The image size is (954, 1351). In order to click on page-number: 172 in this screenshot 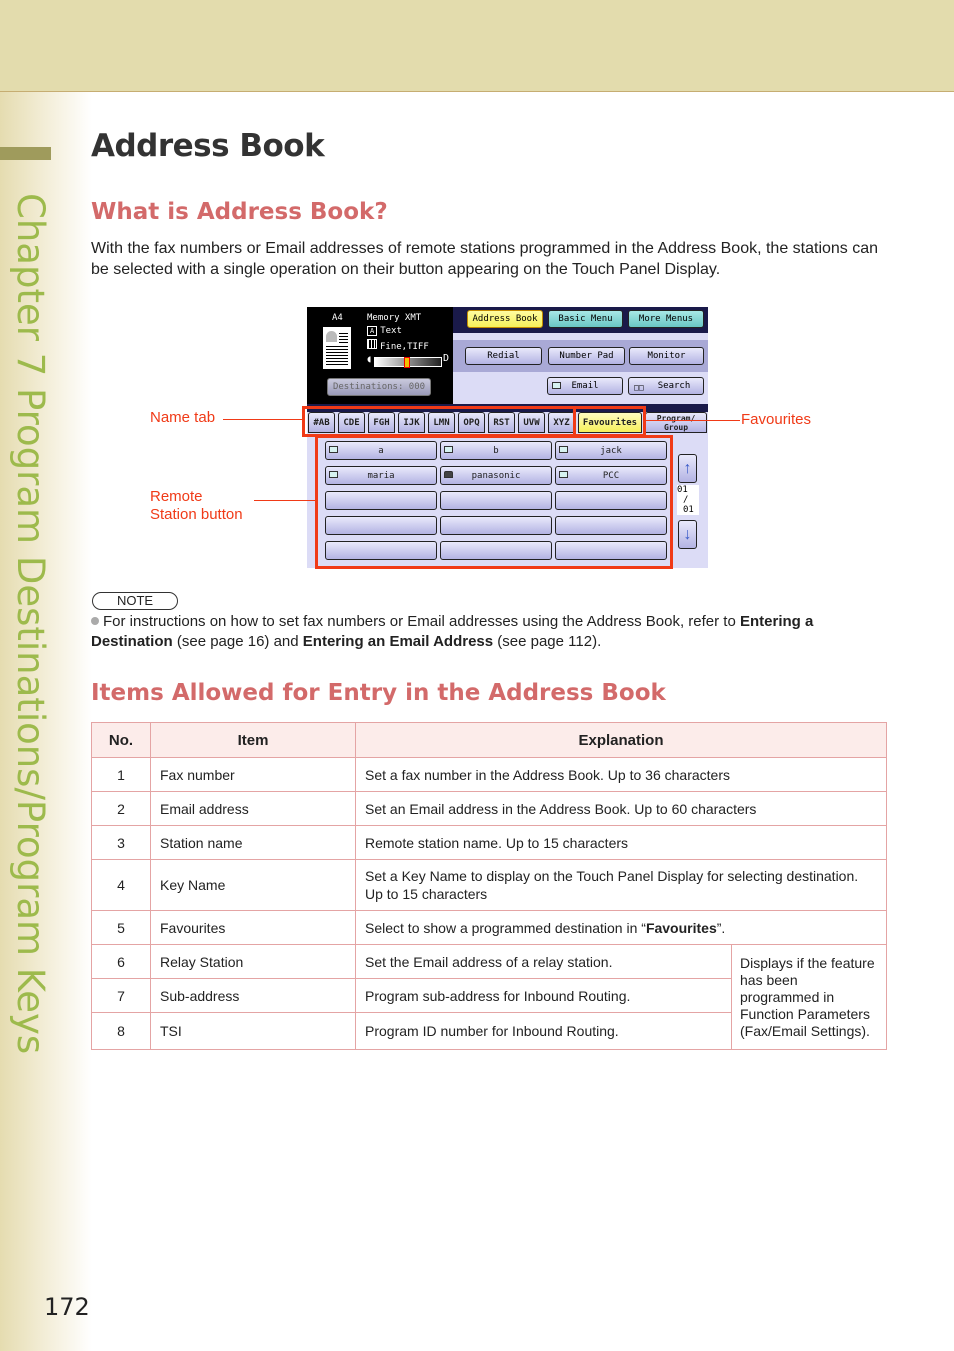, I will do `click(67, 1307)`.